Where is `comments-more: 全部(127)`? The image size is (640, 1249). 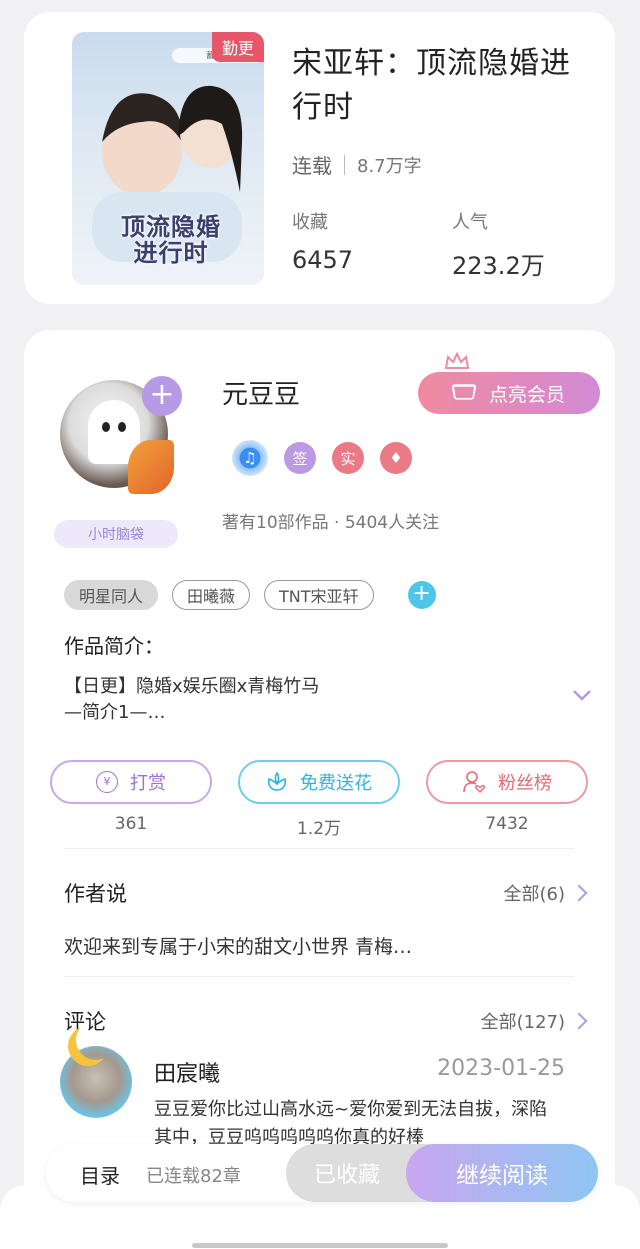
comments-more: 全部(127) is located at coordinates (534, 1021).